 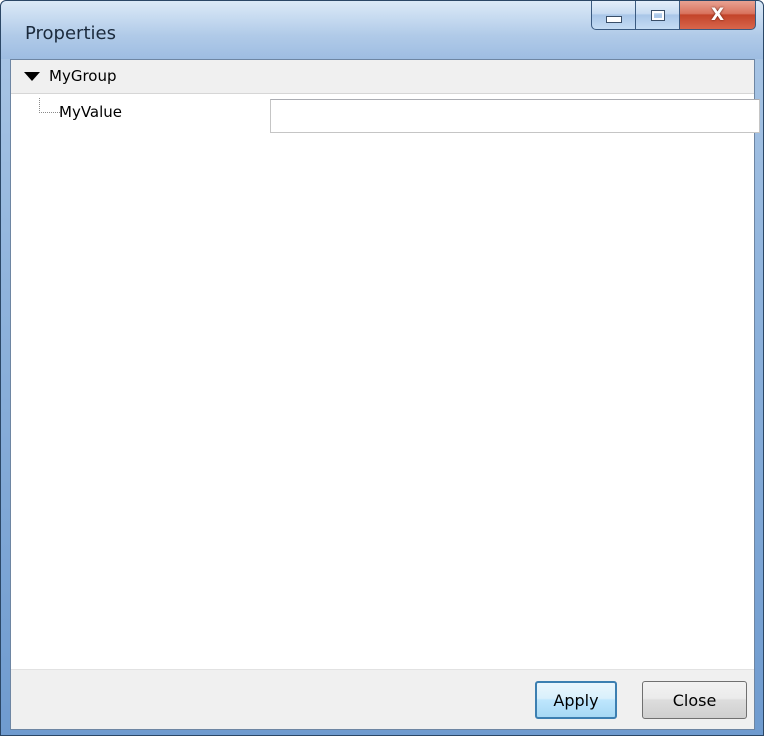 I want to click on close-icon: X, so click(x=717, y=14).